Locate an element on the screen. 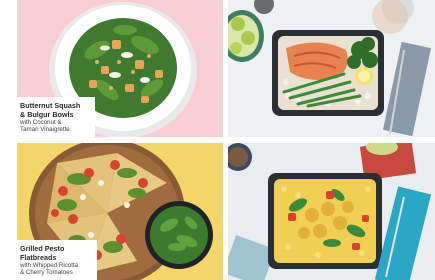  meal-title: Grilled Pesto Flatbreads is located at coordinates (42, 253).